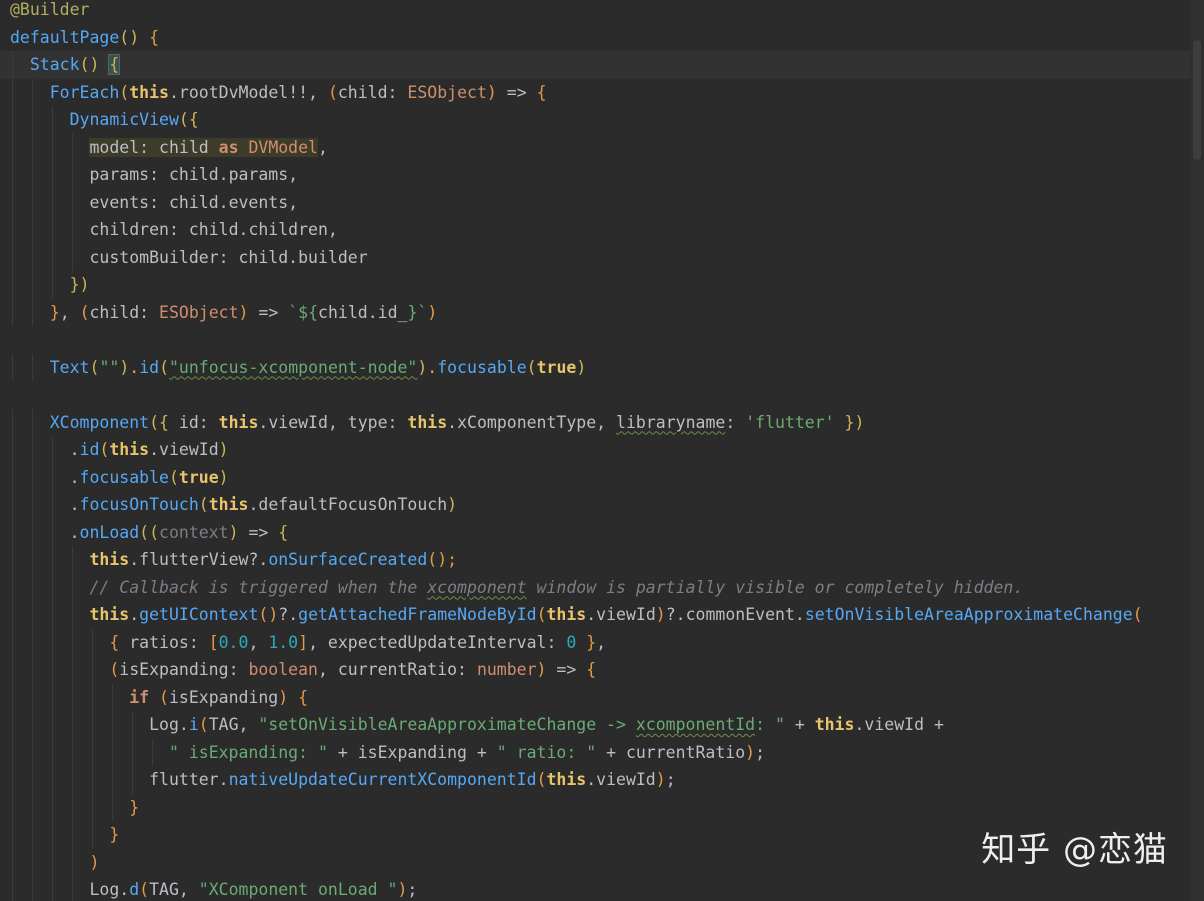  I want to click on code-token: }, so click(114, 834).